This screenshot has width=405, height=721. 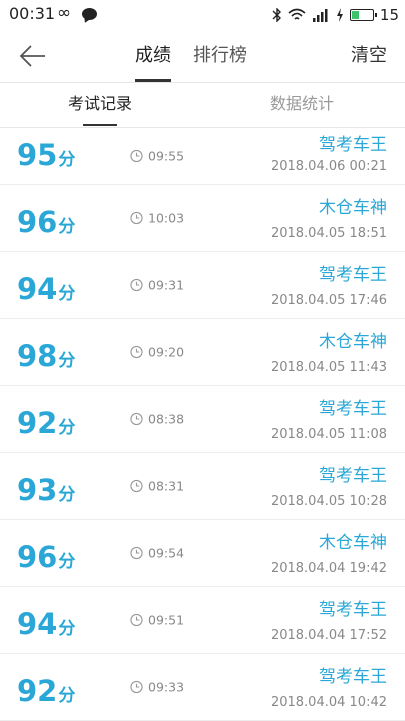 I want to click on clear-button: 清空, so click(x=369, y=56).